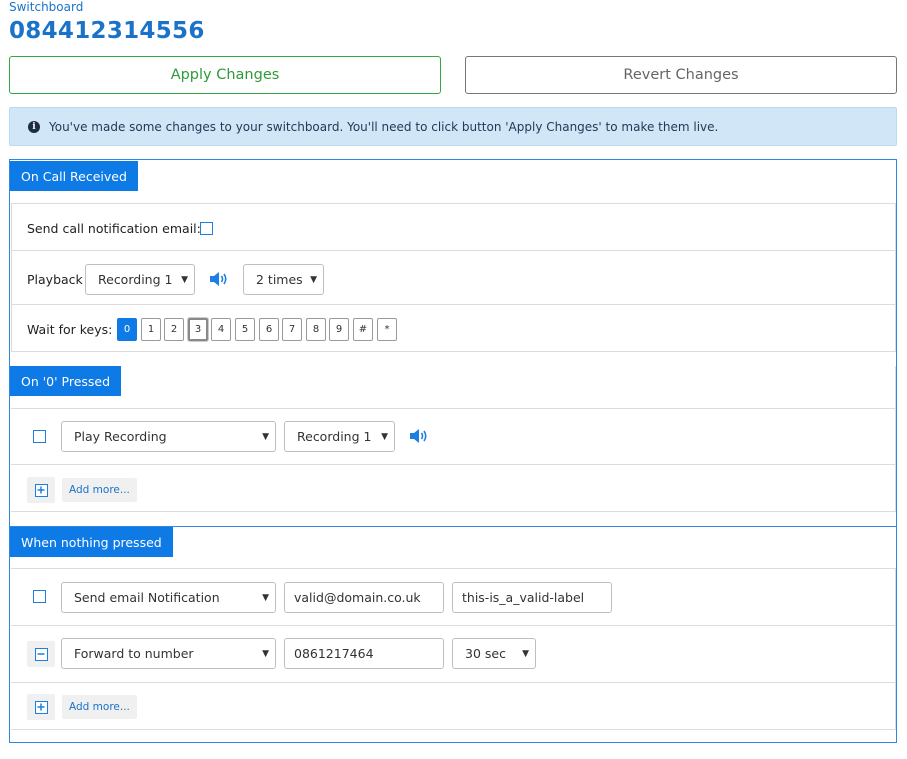 This screenshot has height=759, width=907. What do you see at coordinates (221, 329) in the screenshot?
I see `key-button: 4` at bounding box center [221, 329].